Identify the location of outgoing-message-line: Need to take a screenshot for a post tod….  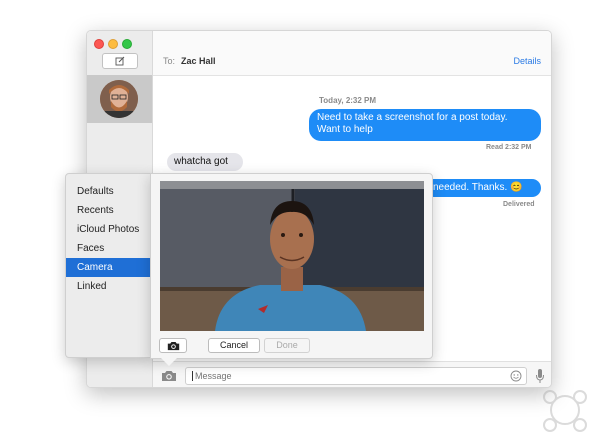
(412, 117).